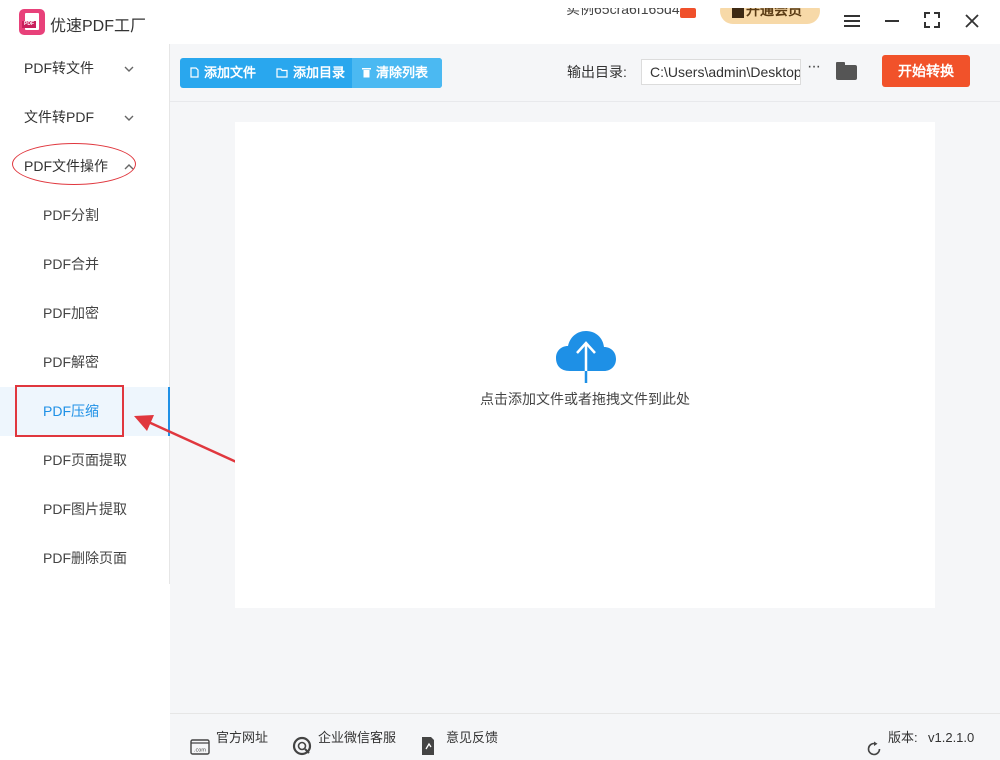  What do you see at coordinates (32, 22) in the screenshot?
I see `app-logo-icon: PDF` at bounding box center [32, 22].